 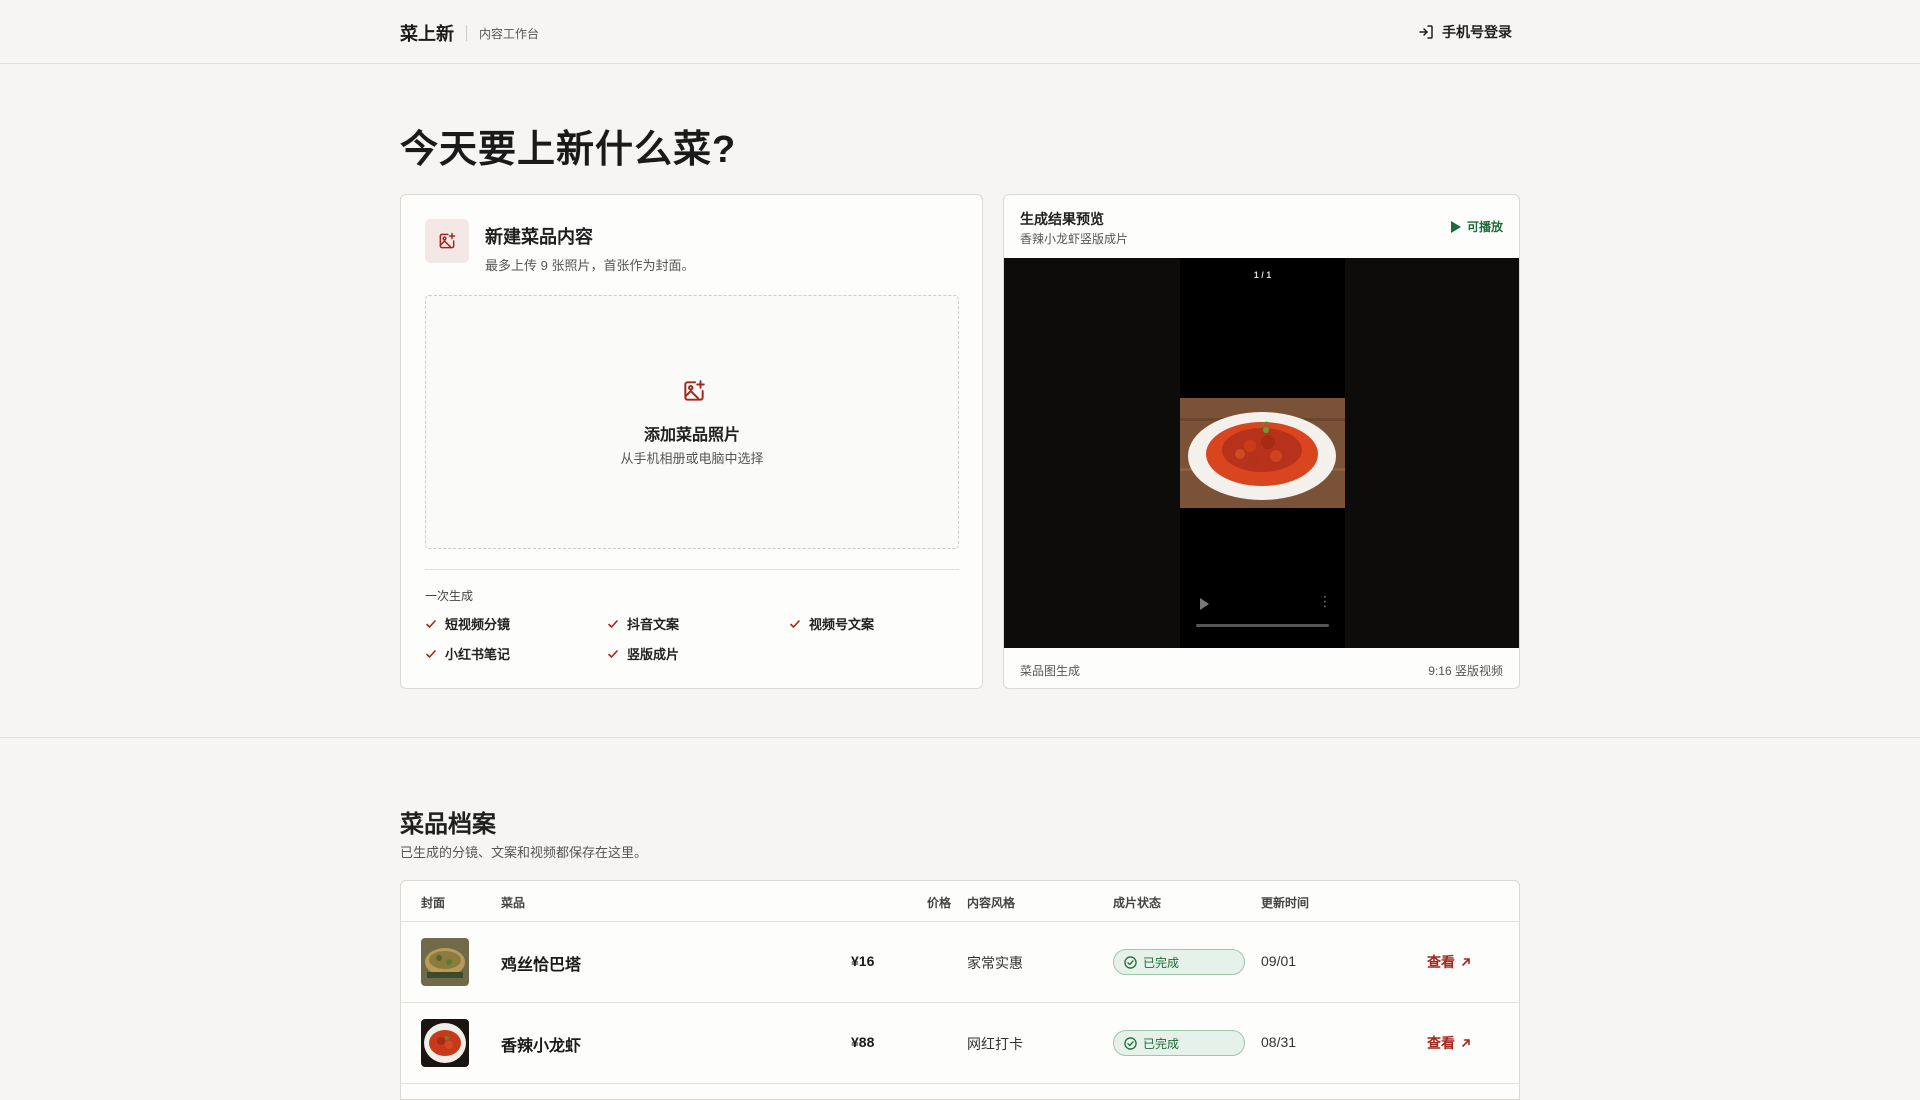 I want to click on column-header: 更新时间, so click(x=1285, y=903).